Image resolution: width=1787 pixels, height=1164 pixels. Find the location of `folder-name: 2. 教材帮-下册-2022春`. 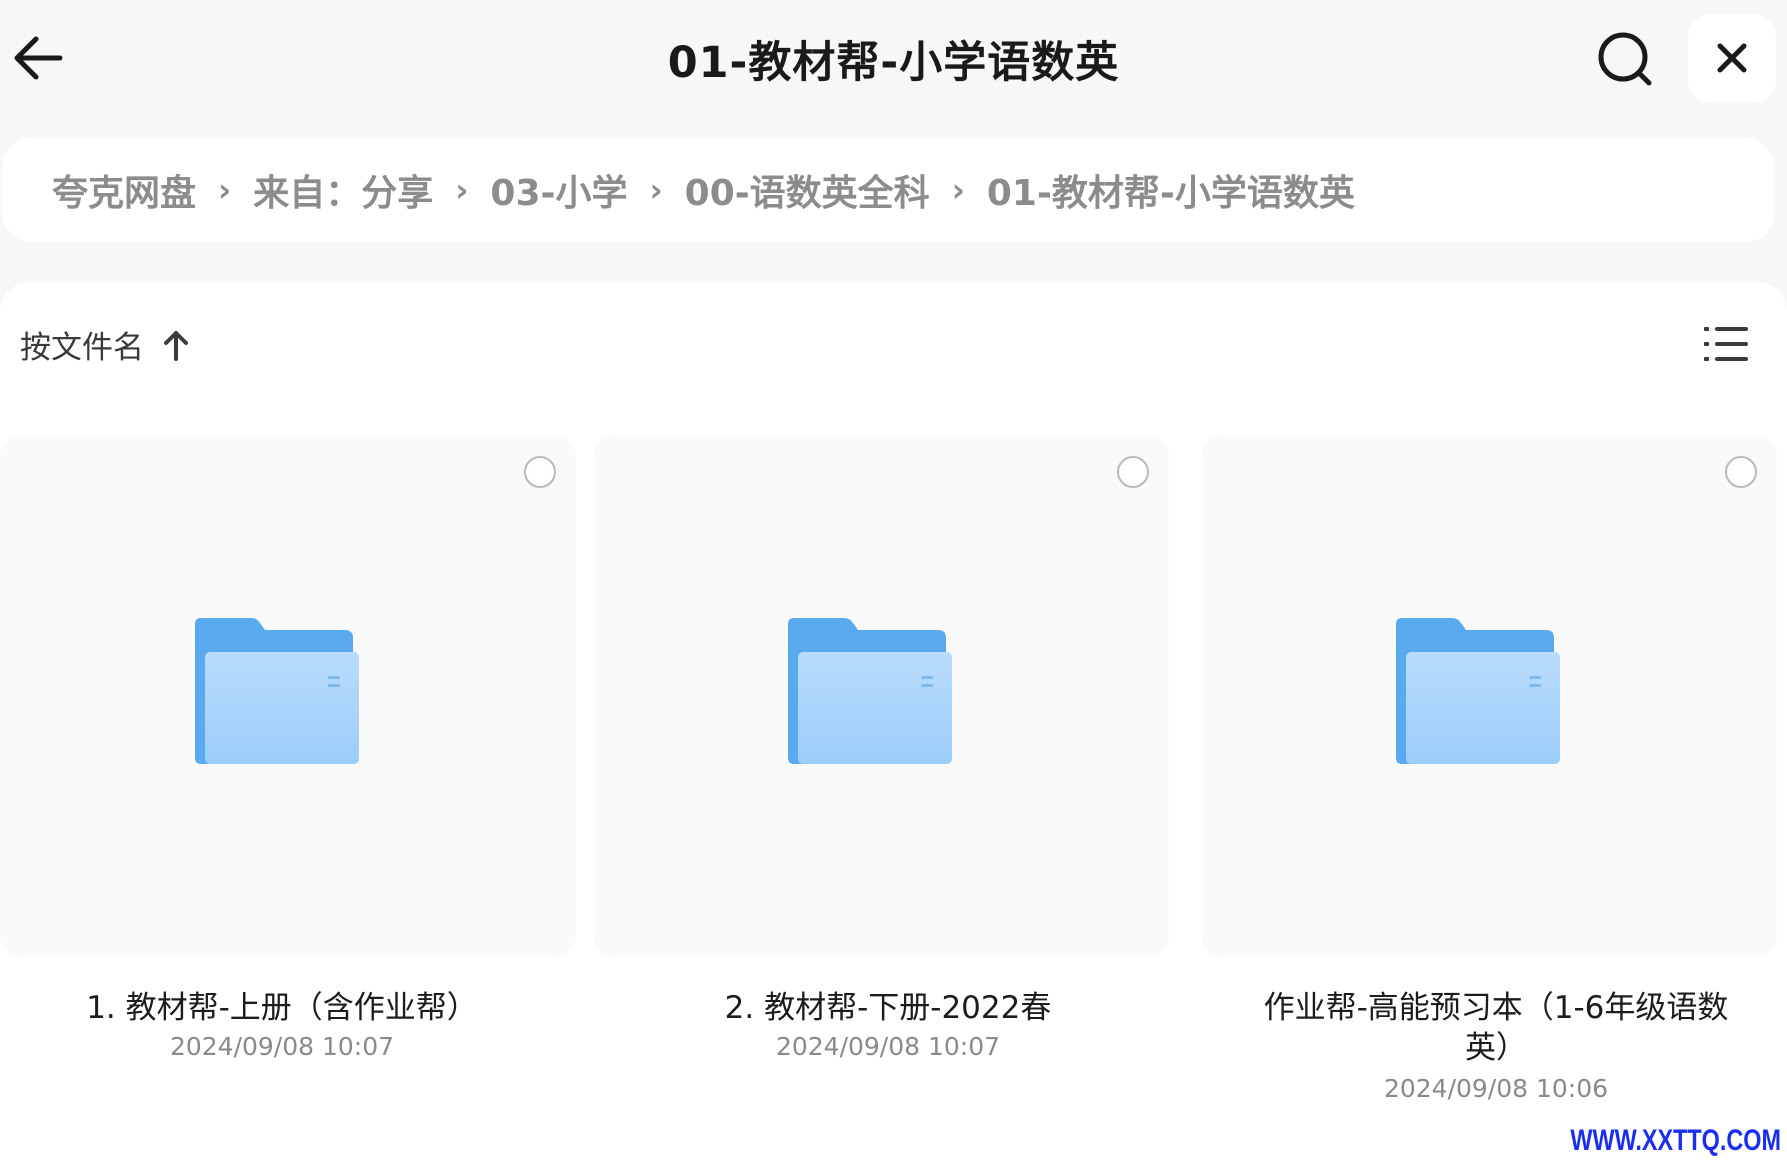

folder-name: 2. 教材帮-下册-2022春 is located at coordinates (888, 1008).